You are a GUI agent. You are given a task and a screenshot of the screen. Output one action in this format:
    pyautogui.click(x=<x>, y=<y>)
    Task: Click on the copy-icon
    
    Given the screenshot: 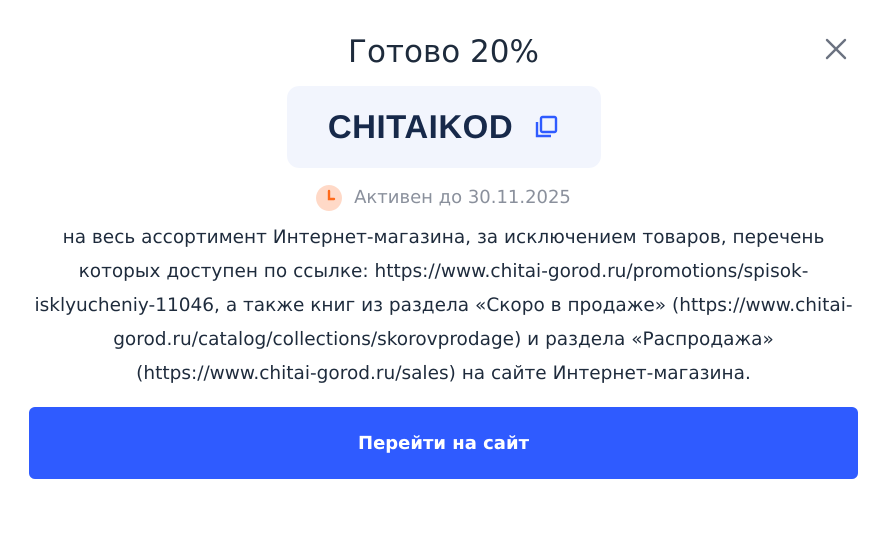 What is the action you would take?
    pyautogui.click(x=546, y=127)
    